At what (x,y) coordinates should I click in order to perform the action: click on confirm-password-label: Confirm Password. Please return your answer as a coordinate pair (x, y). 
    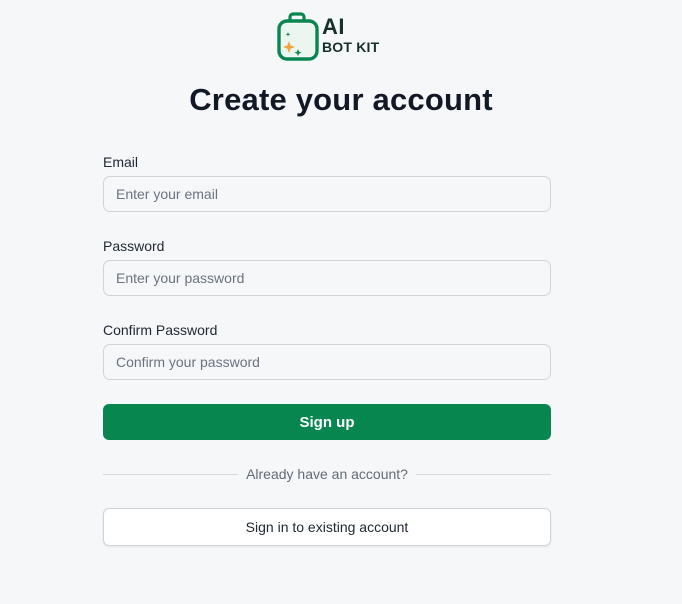
    Looking at the image, I should click on (160, 330).